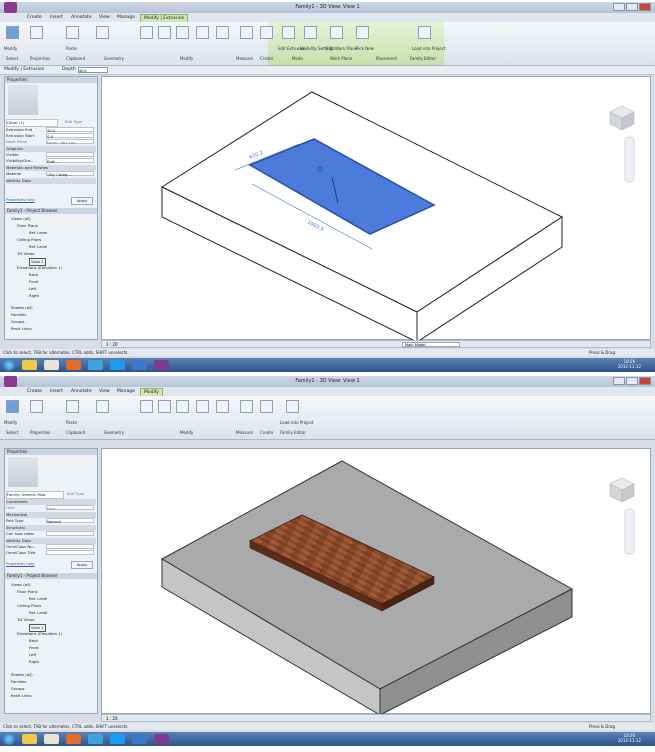 Image resolution: width=655 pixels, height=752 pixels. I want to click on properties-icon, so click(36, 406).